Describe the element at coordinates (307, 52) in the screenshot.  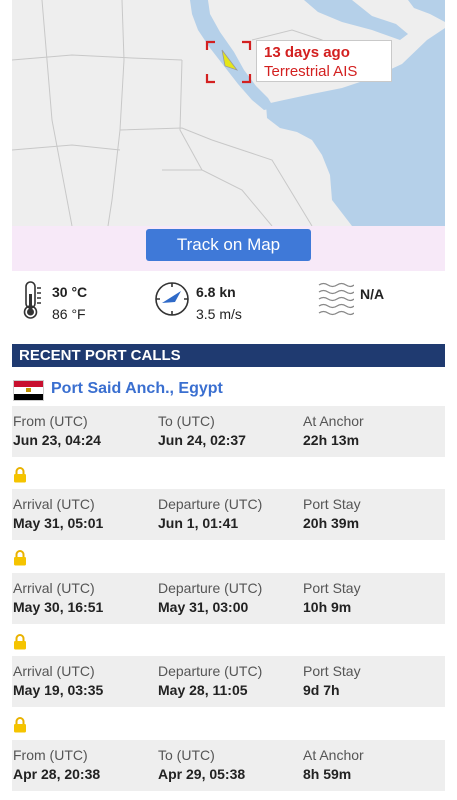
I see `callout-time: 13 days ago` at that location.